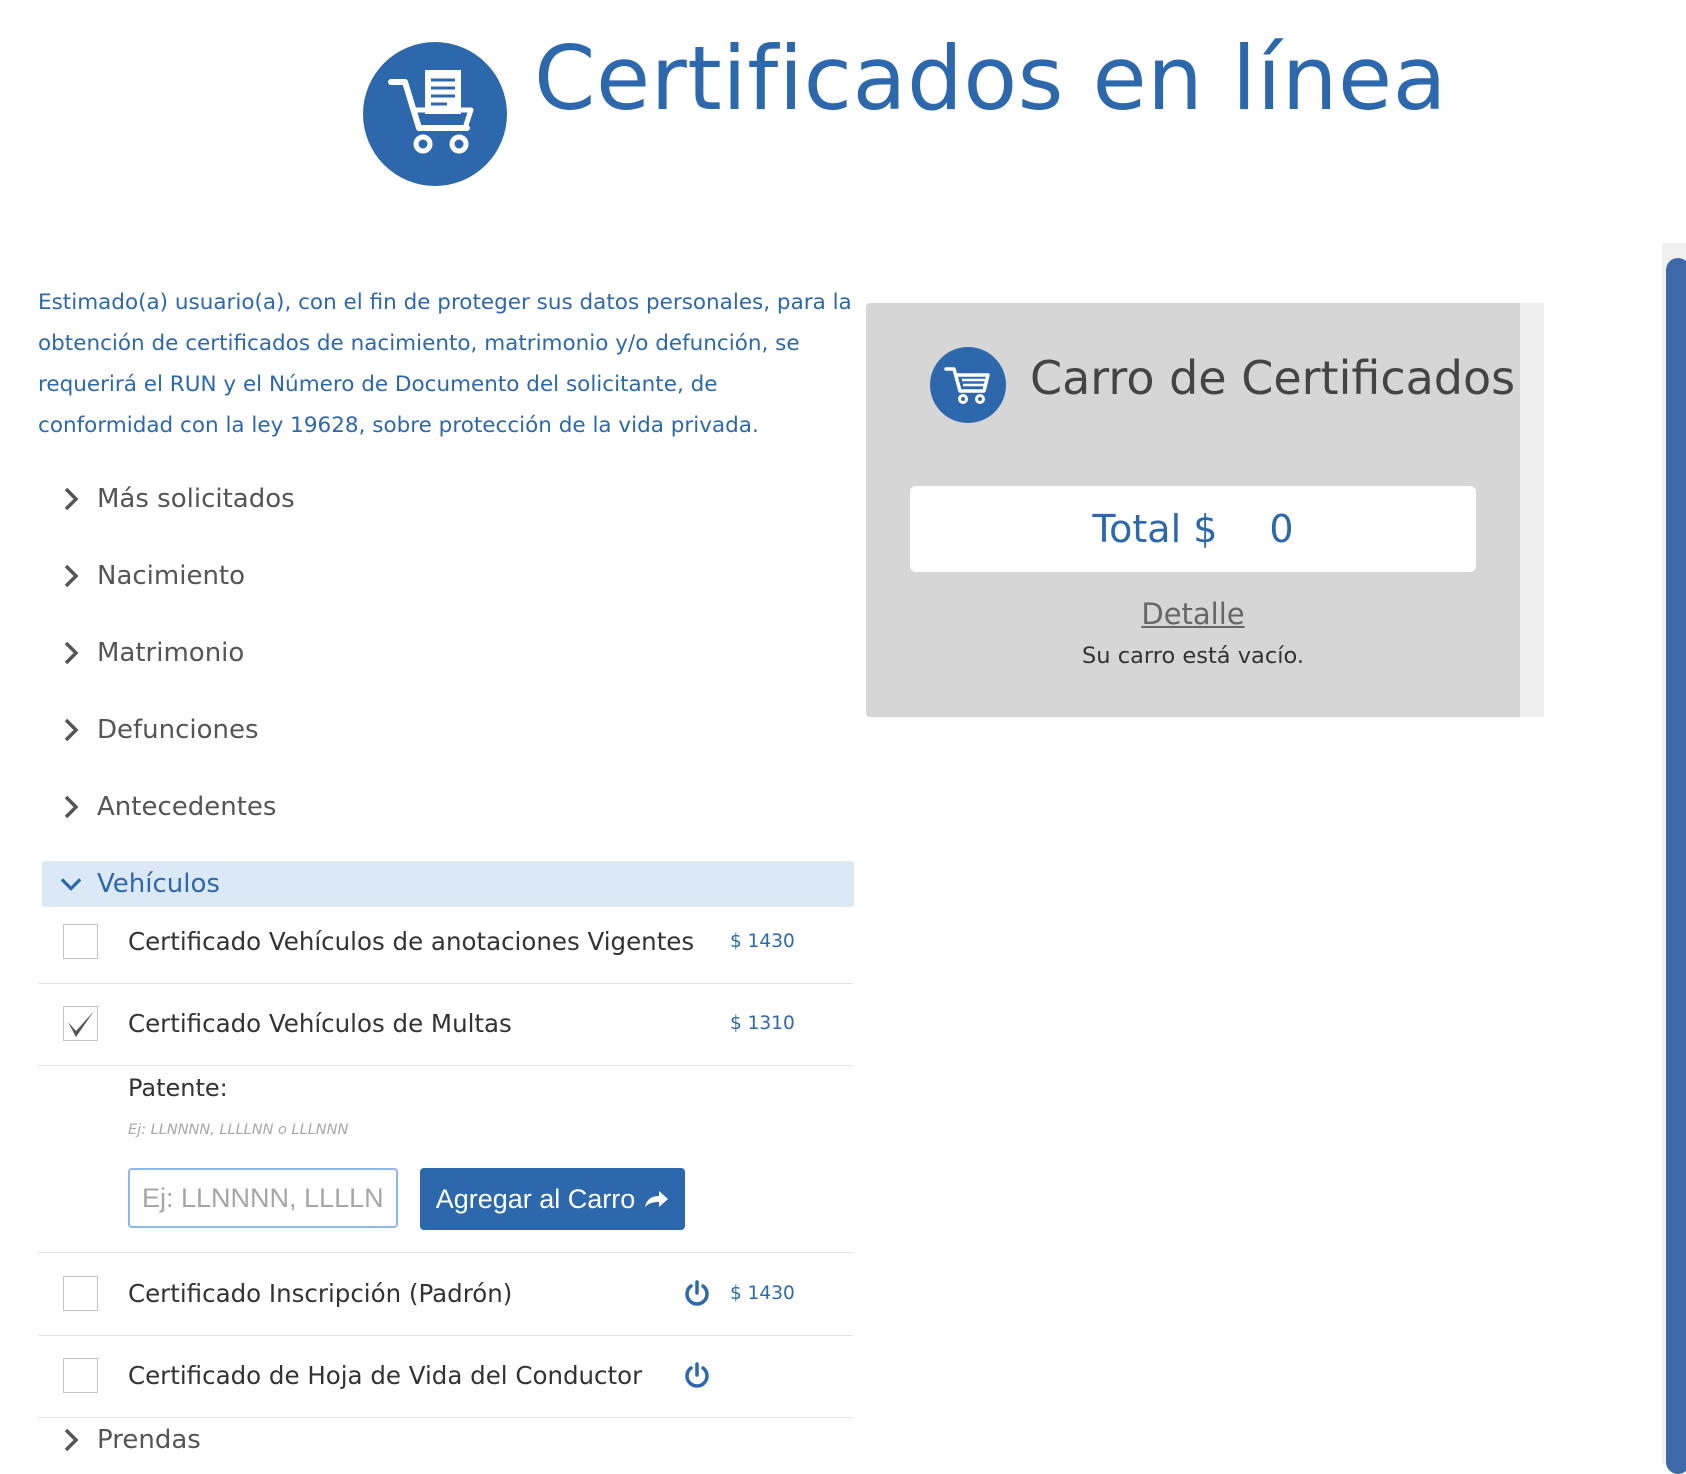 Image resolution: width=1686 pixels, height=1474 pixels. Describe the element at coordinates (1155, 529) in the screenshot. I see `total-label: Total $` at that location.